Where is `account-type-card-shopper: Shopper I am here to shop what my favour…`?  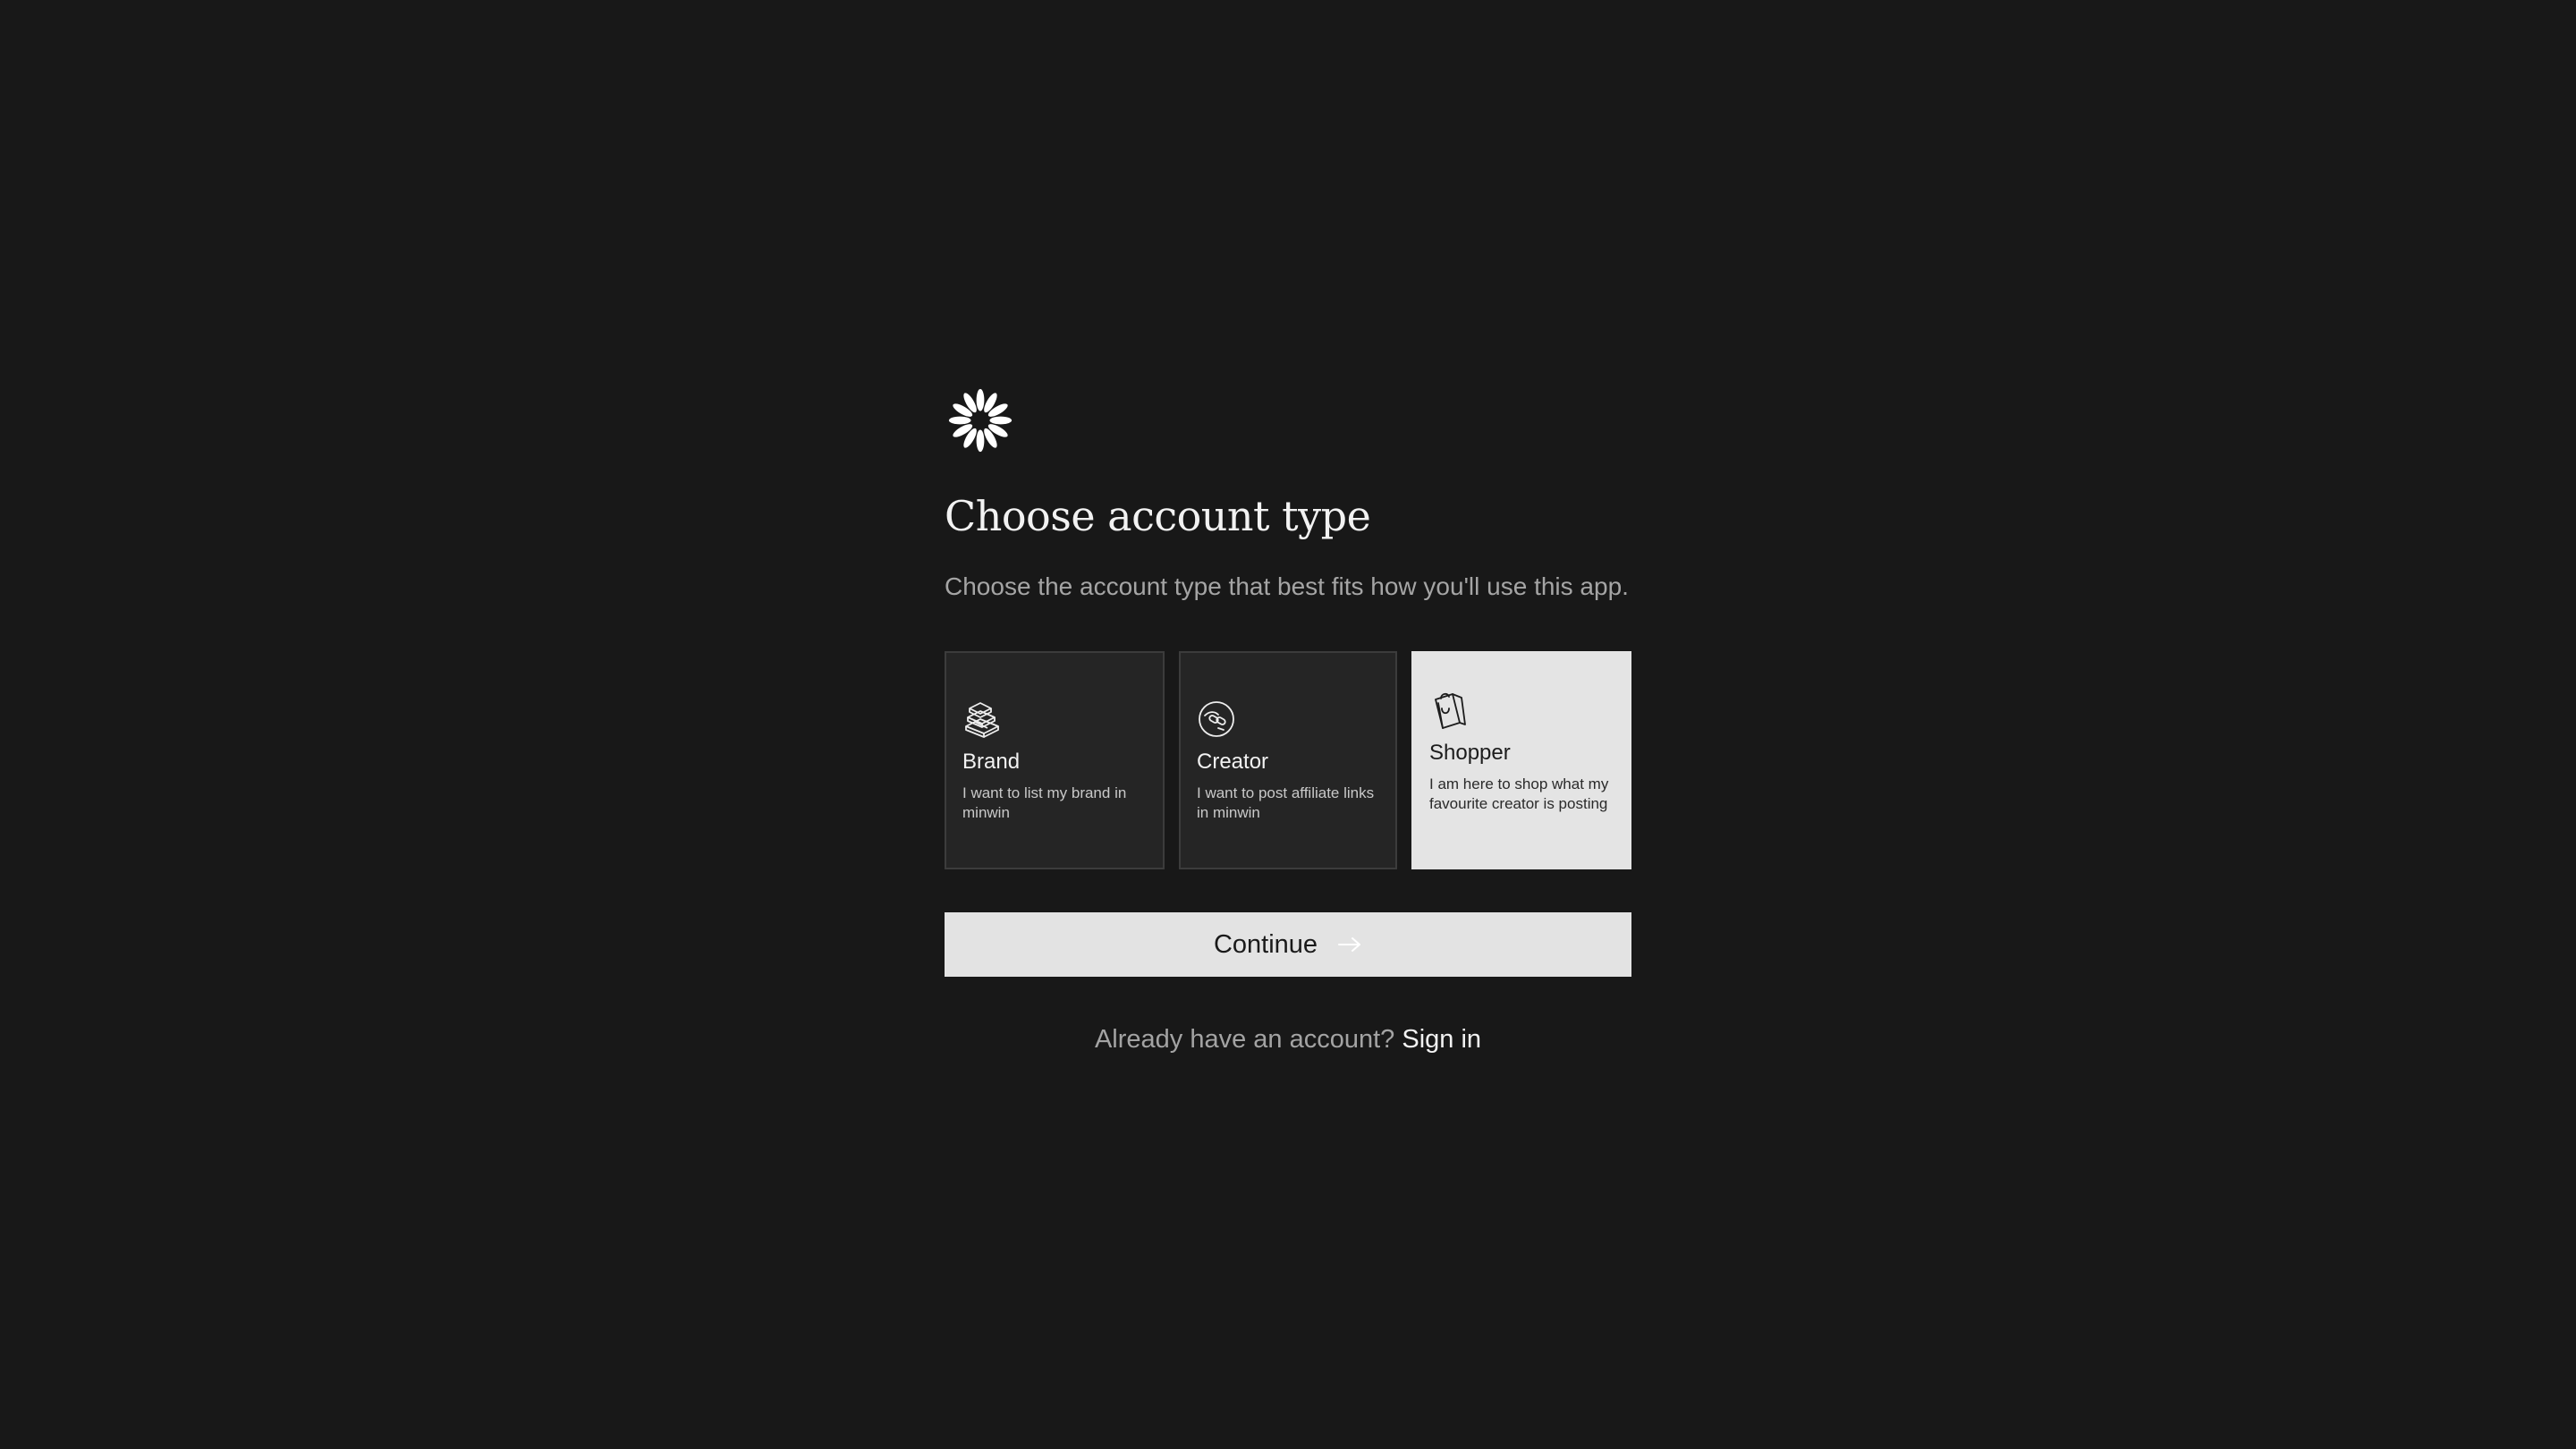
account-type-card-shopper: Shopper I am here to shop what my favour… is located at coordinates (1521, 760).